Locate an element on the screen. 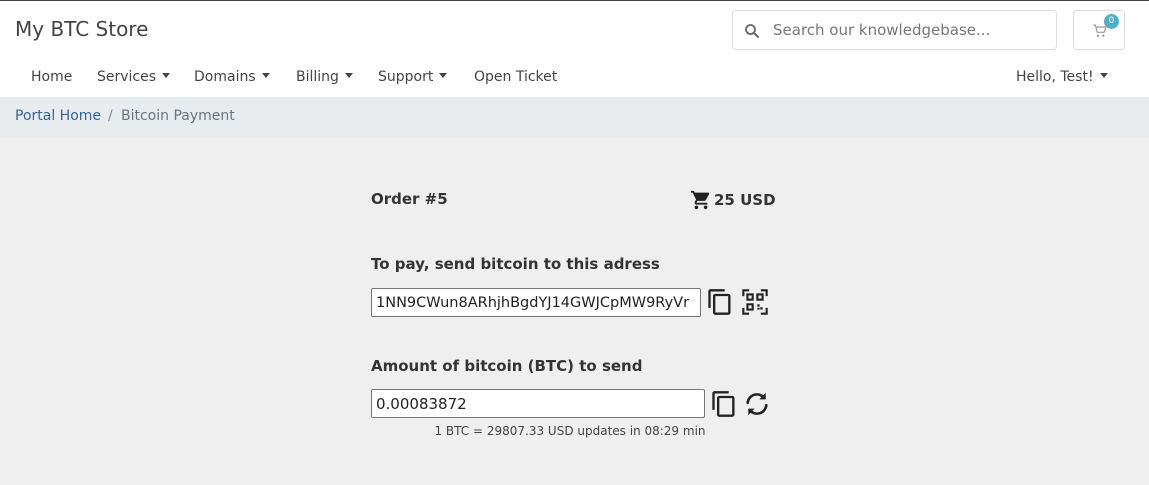 This screenshot has width=1149, height=485. order-total: 25 USD is located at coordinates (733, 200).